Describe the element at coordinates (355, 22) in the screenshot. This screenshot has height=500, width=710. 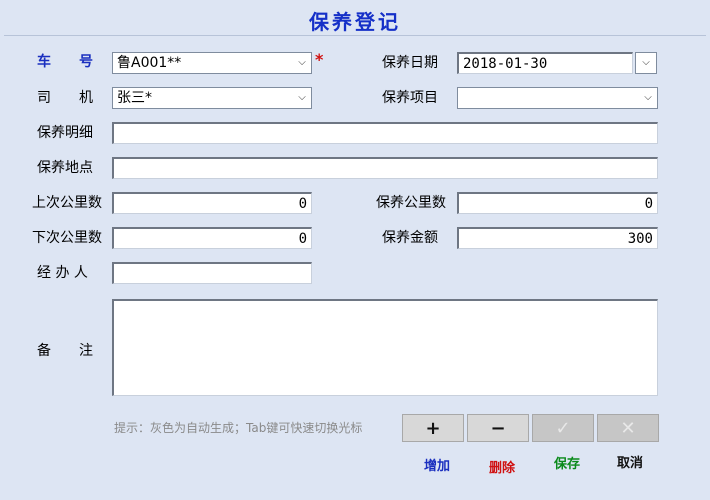
I see `page-title: 保养登记` at that location.